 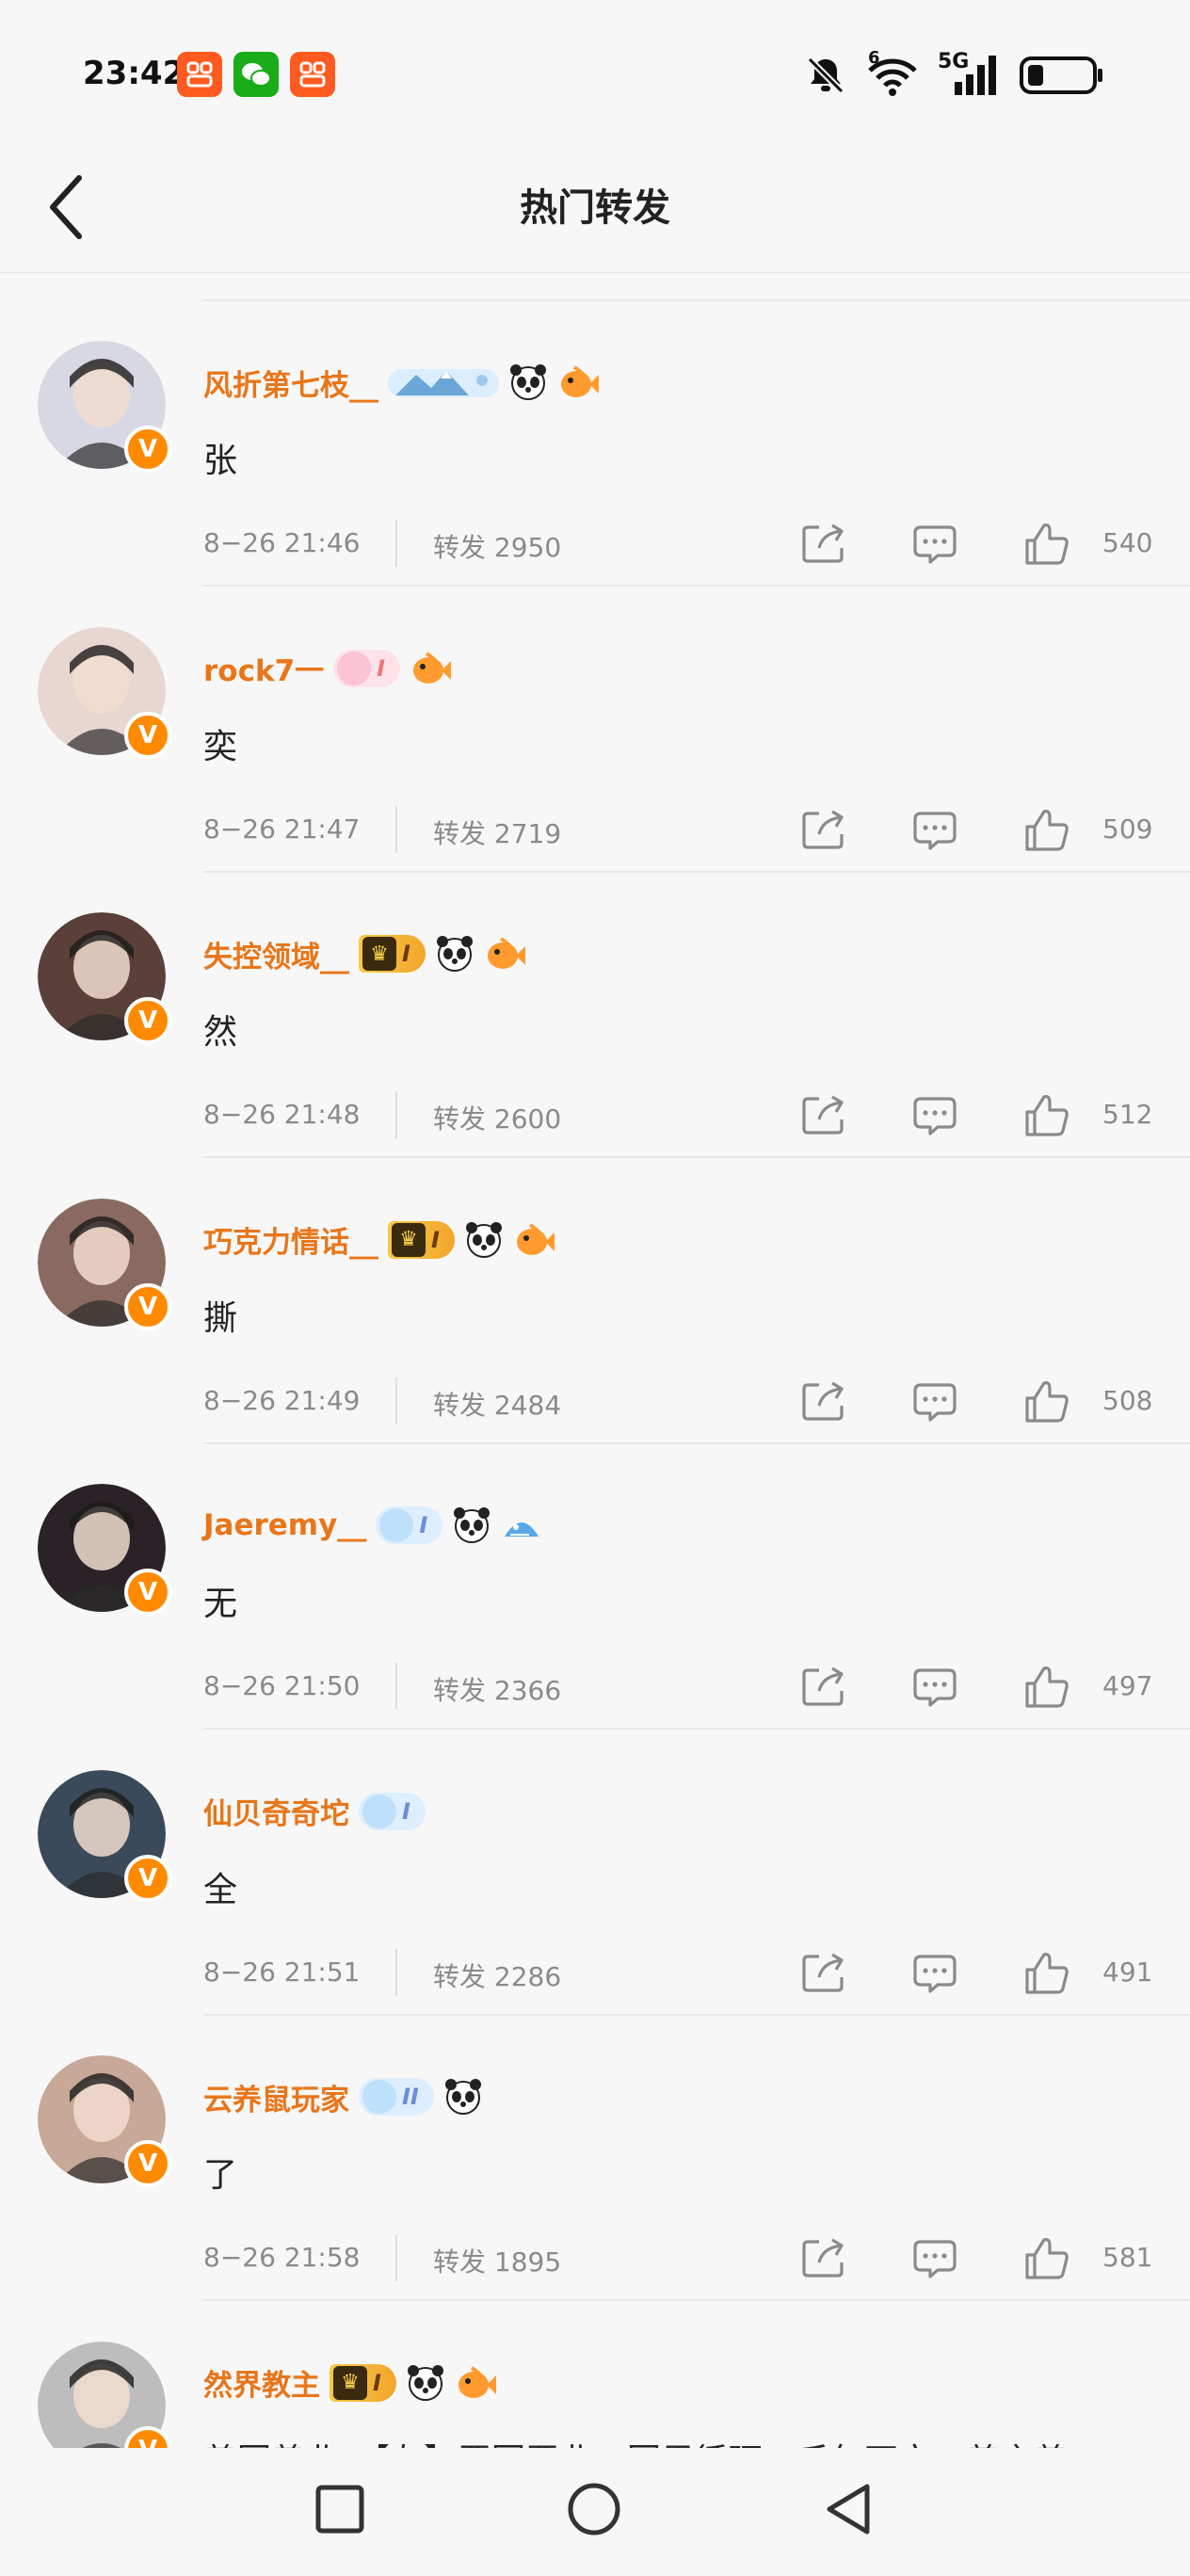 What do you see at coordinates (594, 2509) in the screenshot?
I see `home-button` at bounding box center [594, 2509].